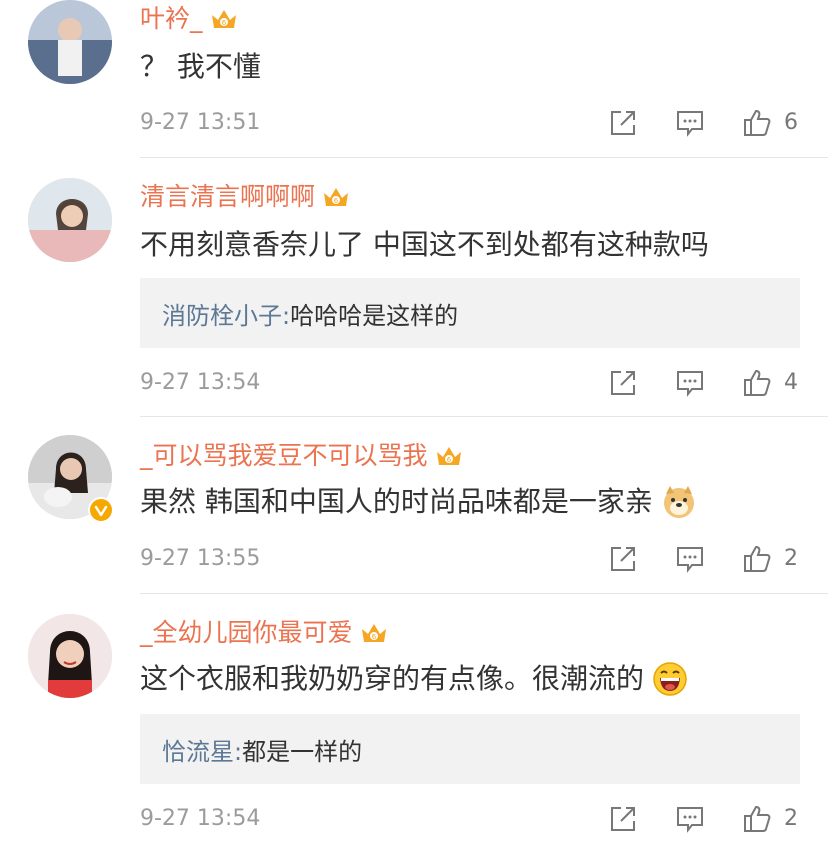 Image resolution: width=828 pixels, height=844 pixels. What do you see at coordinates (396, 501) in the screenshot?
I see `comment-text-content: 果然 韩国和中国人的时尚品味都是一家亲` at bounding box center [396, 501].